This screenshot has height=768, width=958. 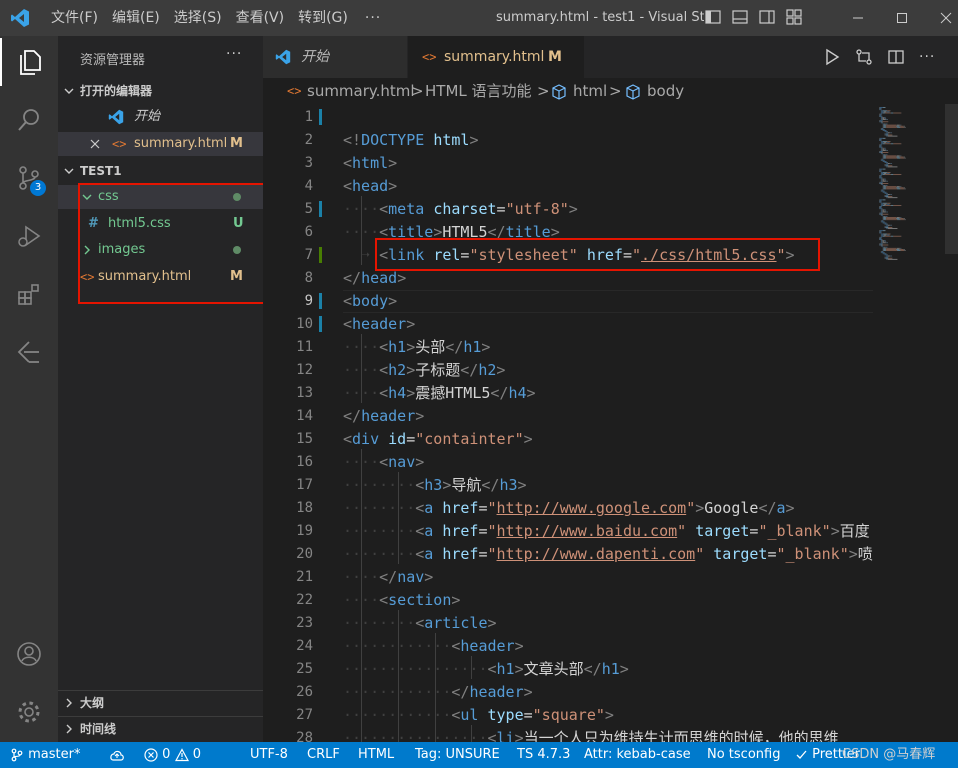 I want to click on code-line: <div id="containter">, so click(x=438, y=439).